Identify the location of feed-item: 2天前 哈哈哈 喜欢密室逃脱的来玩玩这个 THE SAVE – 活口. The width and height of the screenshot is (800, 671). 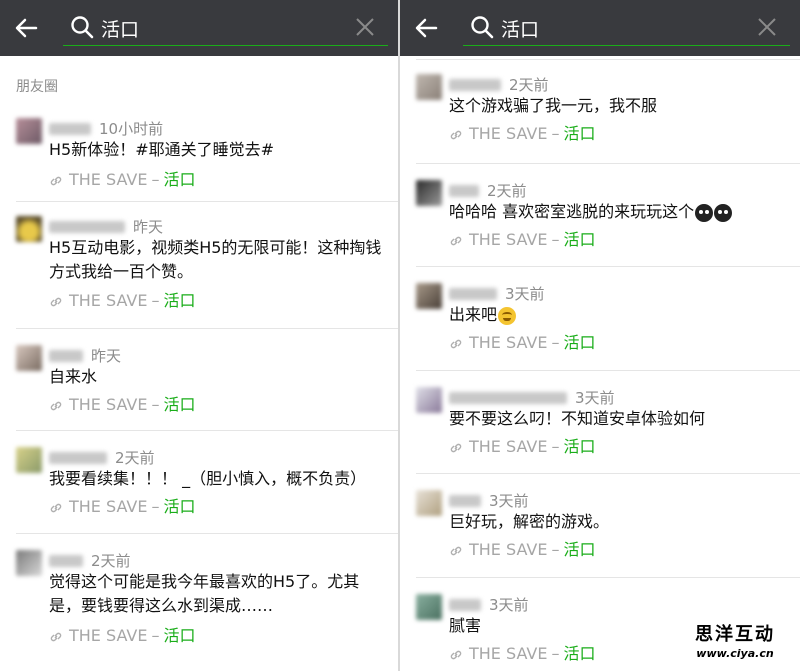
(608, 215).